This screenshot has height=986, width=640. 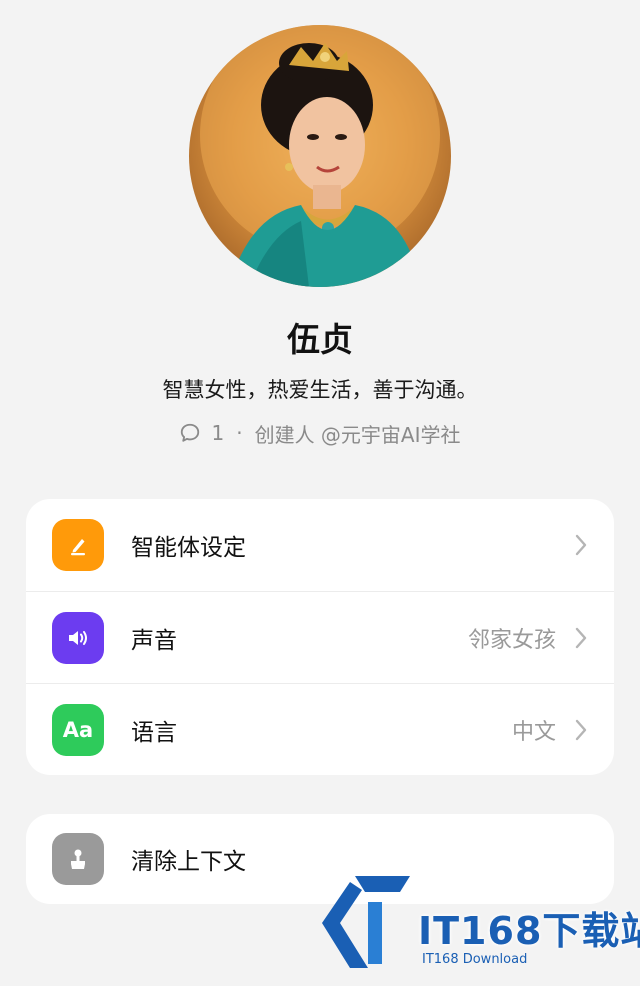 I want to click on voice-row: 声音 邻家女孩, so click(x=320, y=637).